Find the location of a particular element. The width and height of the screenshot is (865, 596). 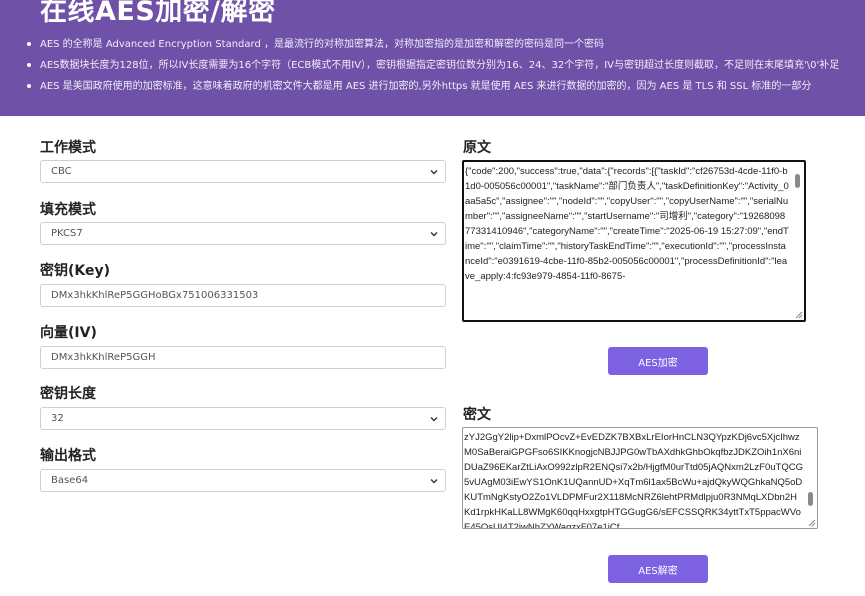

keylen-select-value: 32 is located at coordinates (57, 418).